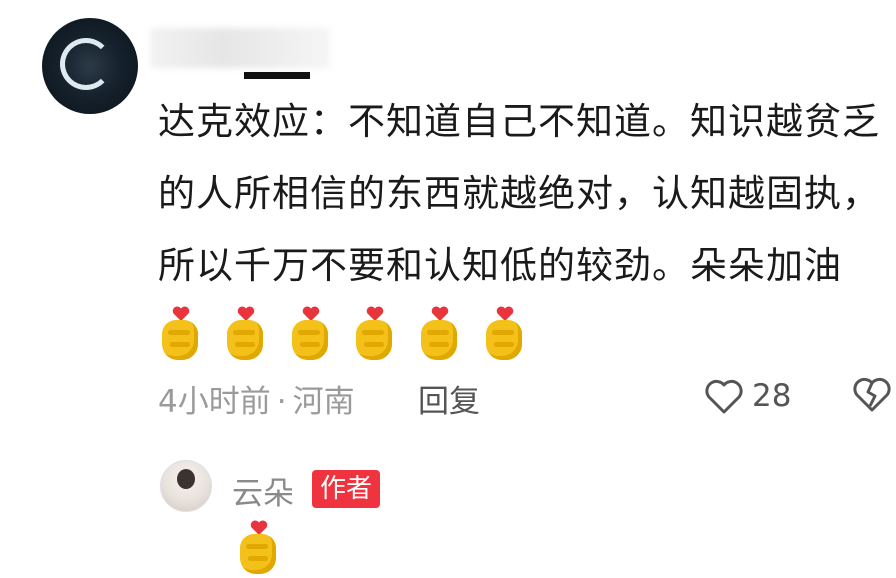 The image size is (896, 578). I want to click on comment-location: 河南, so click(323, 402).